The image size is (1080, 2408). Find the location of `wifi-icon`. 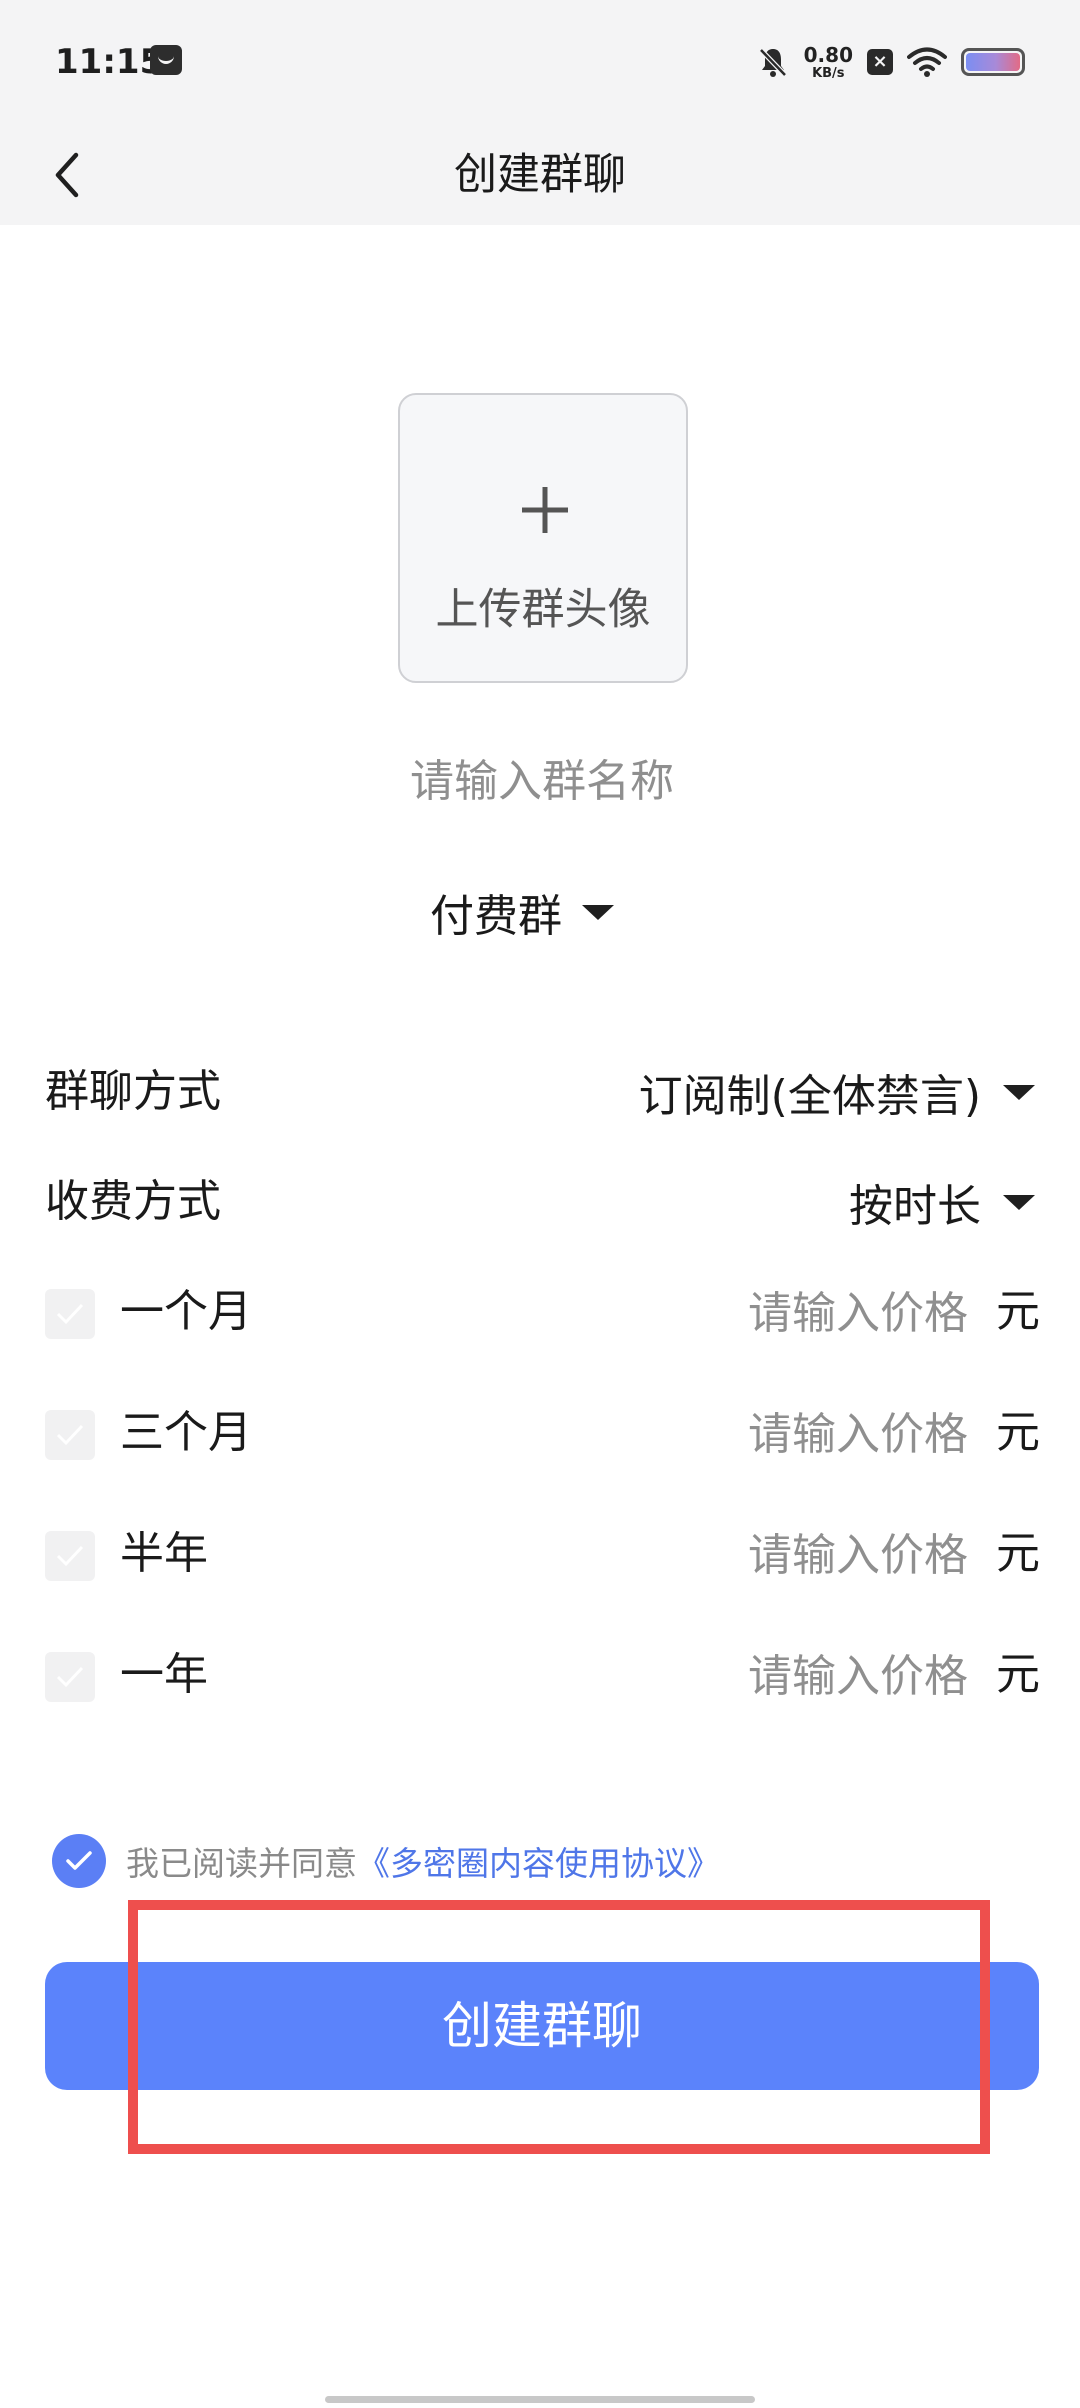

wifi-icon is located at coordinates (927, 62).